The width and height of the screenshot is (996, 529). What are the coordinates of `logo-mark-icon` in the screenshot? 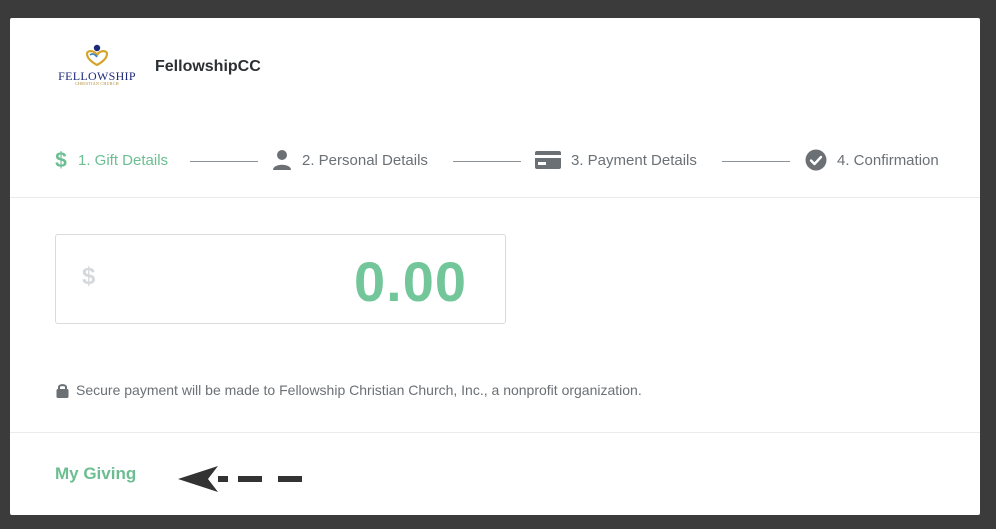 It's located at (97, 55).